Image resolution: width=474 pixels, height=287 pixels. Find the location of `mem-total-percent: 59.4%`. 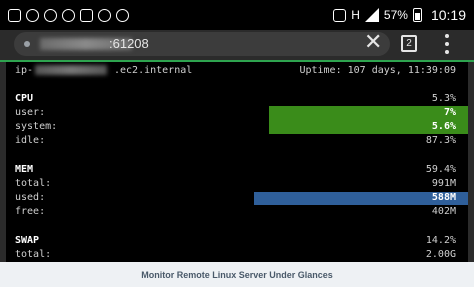

mem-total-percent: 59.4% is located at coordinates (440, 169).